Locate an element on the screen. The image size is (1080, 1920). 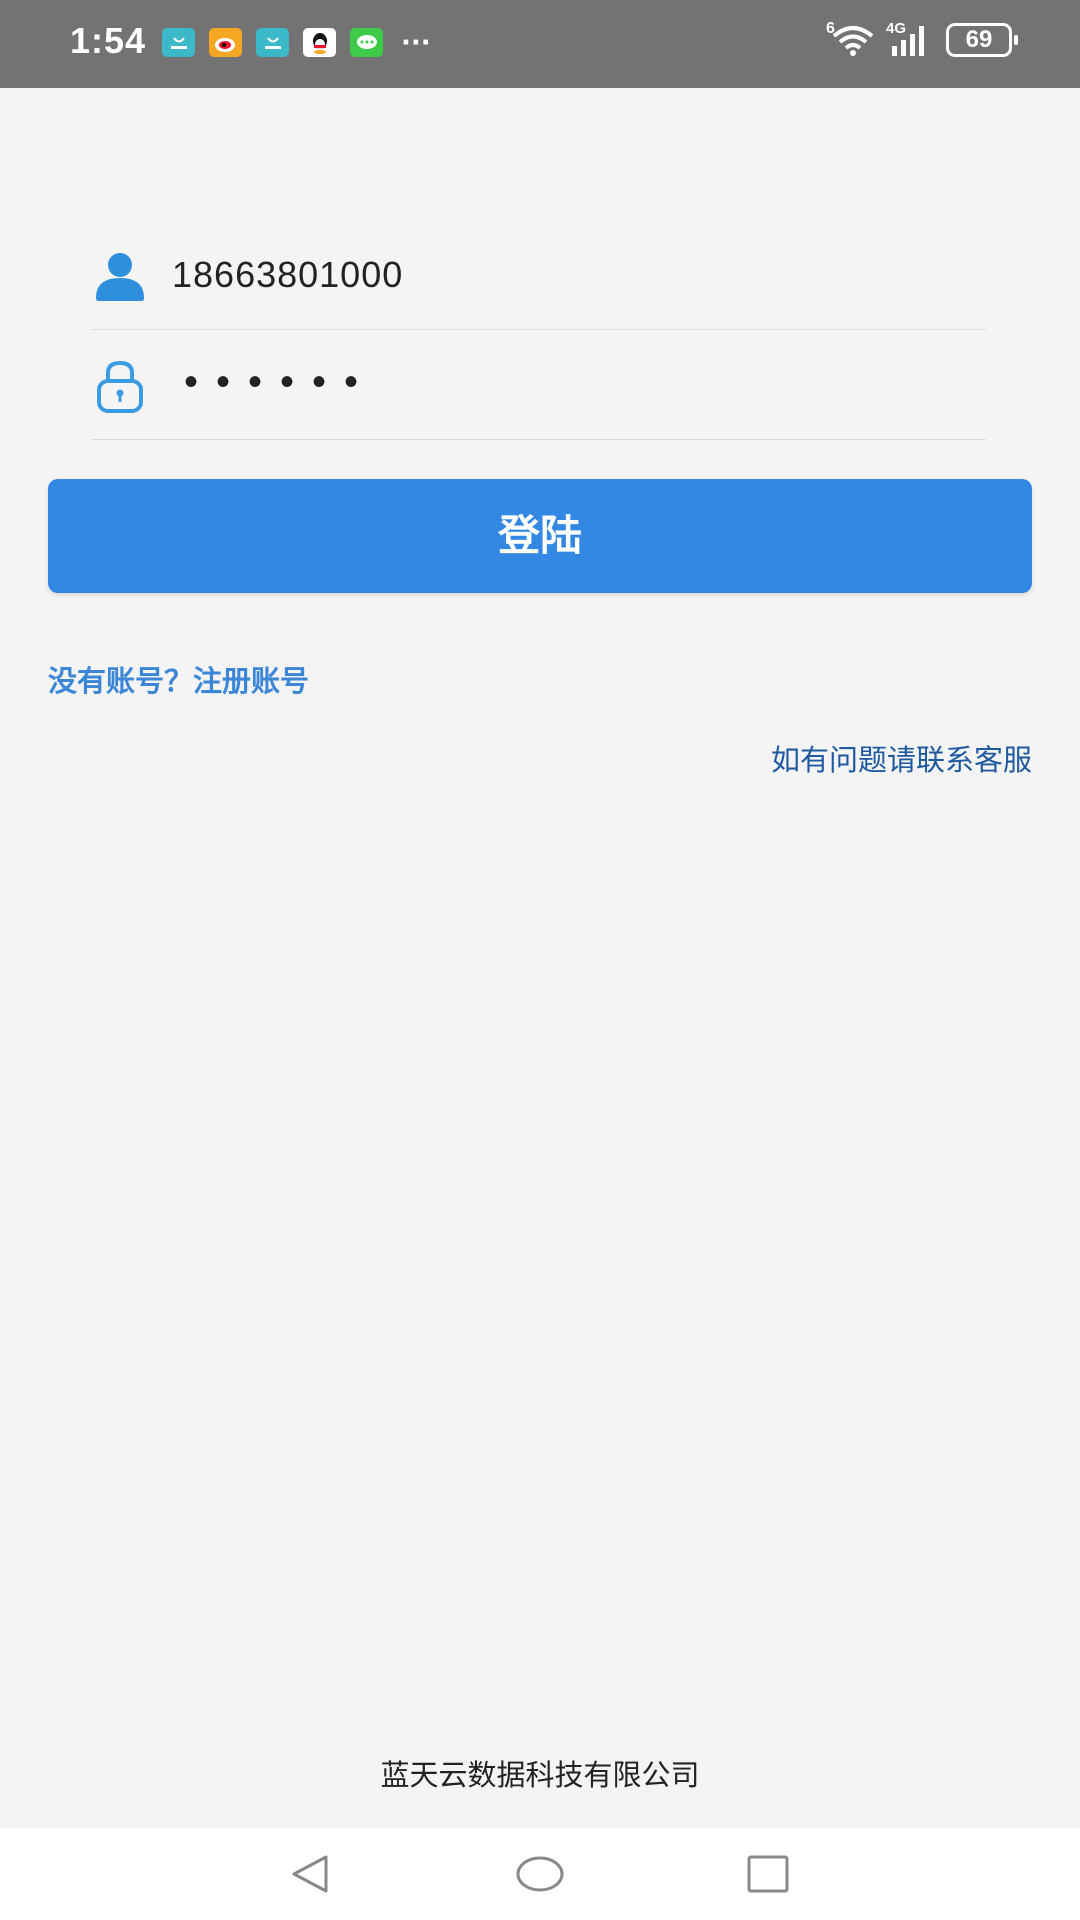
battery-icon: 69 is located at coordinates (982, 40).